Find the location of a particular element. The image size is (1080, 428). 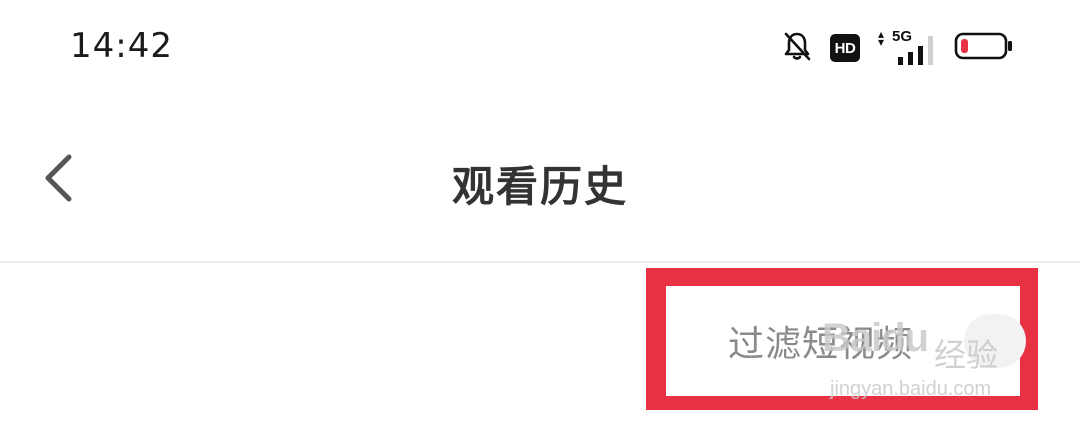

toggle-switch is located at coordinates (995, 341).